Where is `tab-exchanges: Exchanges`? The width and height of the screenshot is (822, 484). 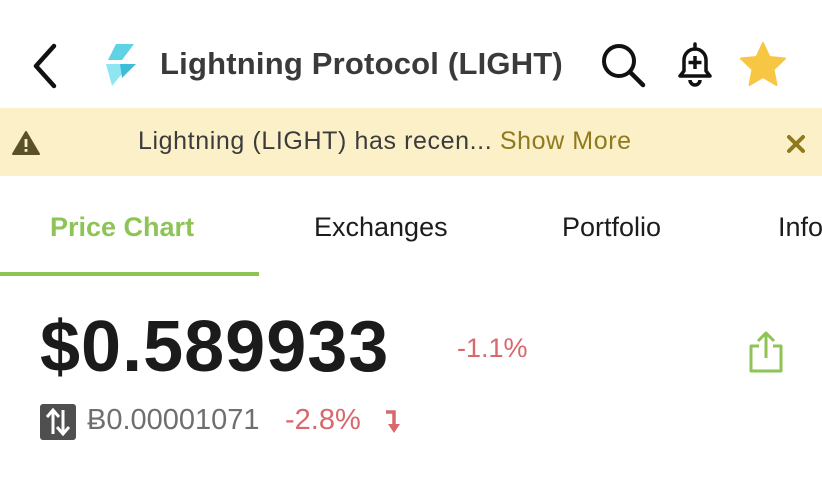
tab-exchanges: Exchanges is located at coordinates (381, 227).